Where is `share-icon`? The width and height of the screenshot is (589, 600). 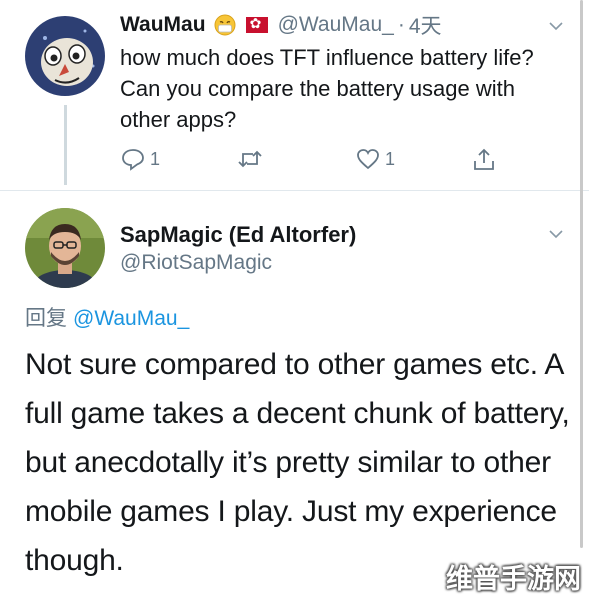 share-icon is located at coordinates (484, 160).